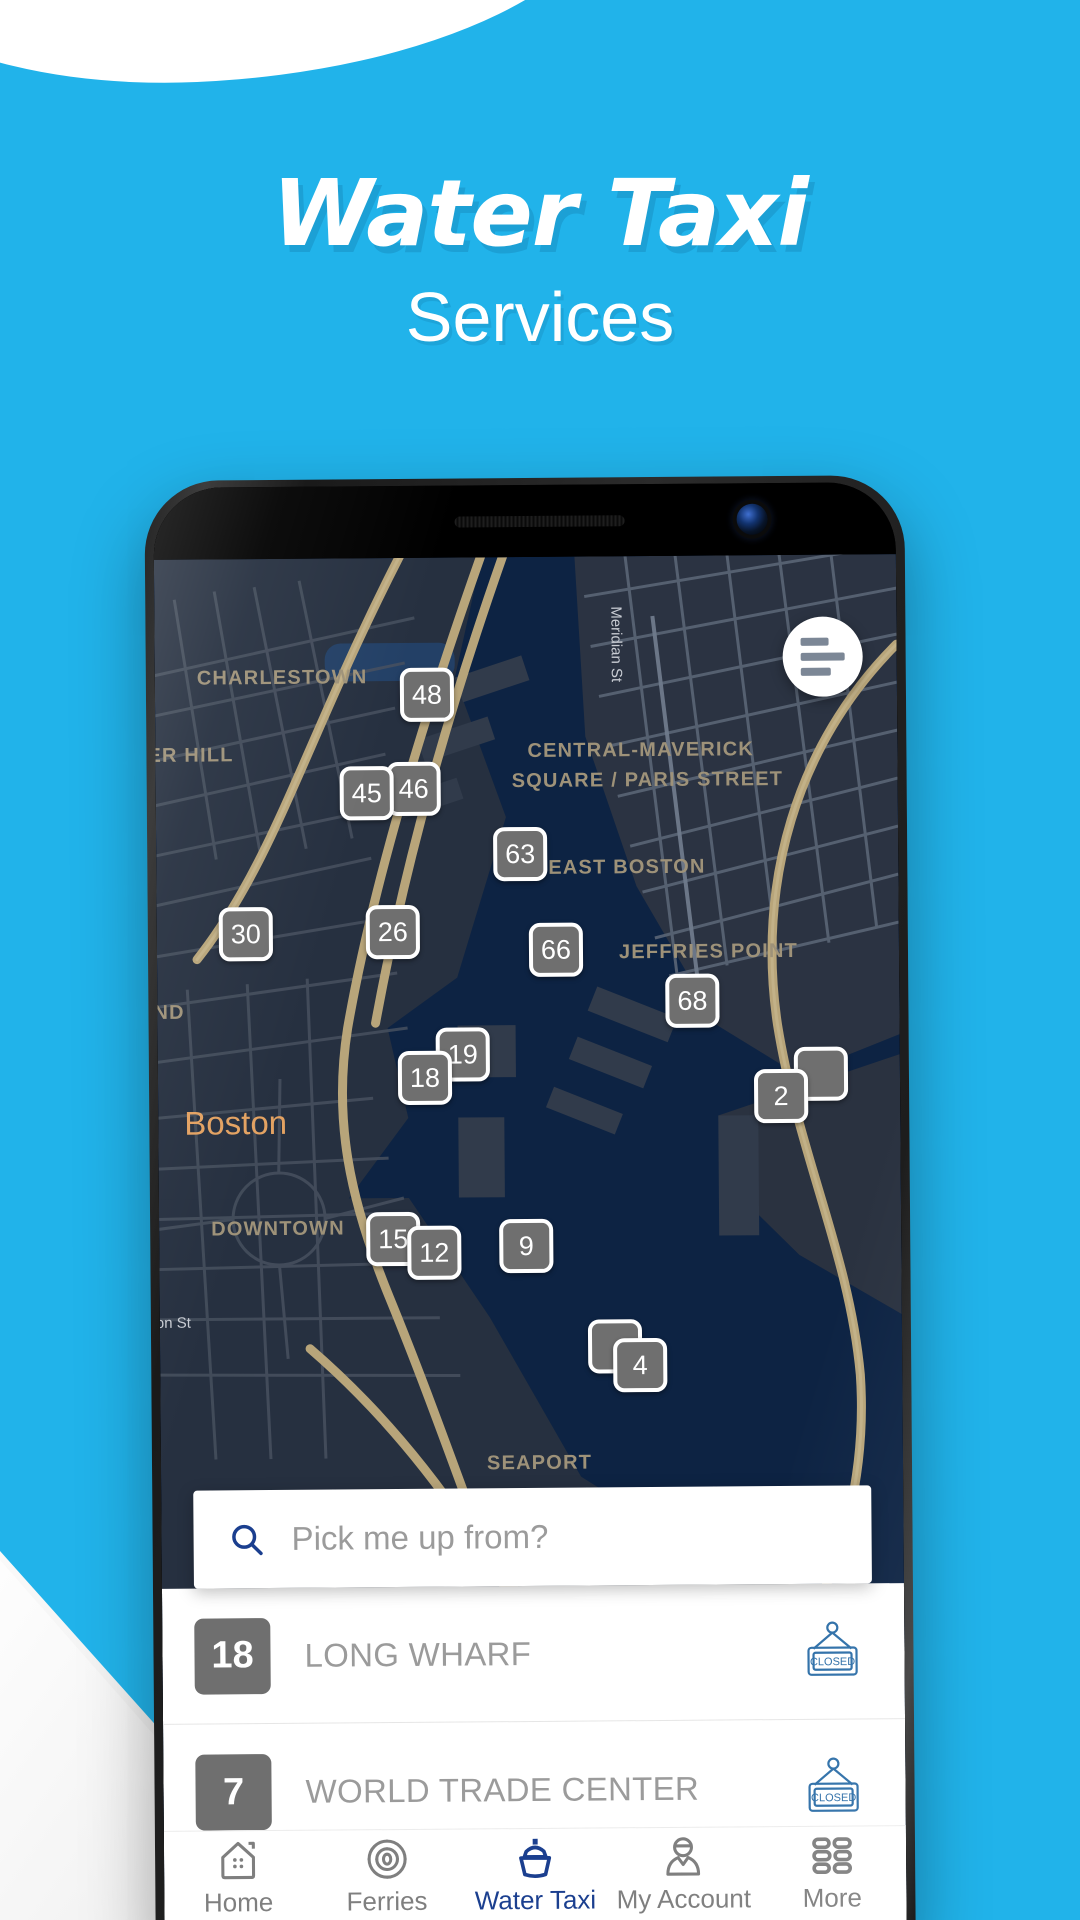  I want to click on nav-item-water-taxi: Water Taxi, so click(535, 1872).